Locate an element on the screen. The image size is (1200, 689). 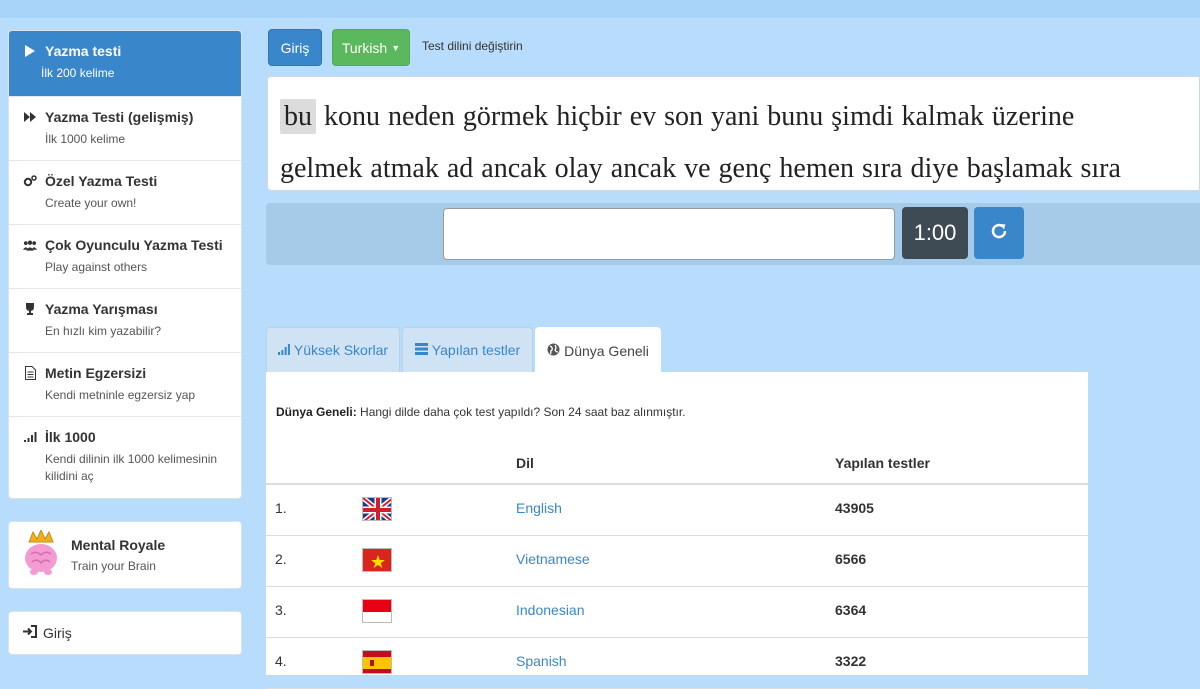
word: üzerine is located at coordinates (1033, 116).